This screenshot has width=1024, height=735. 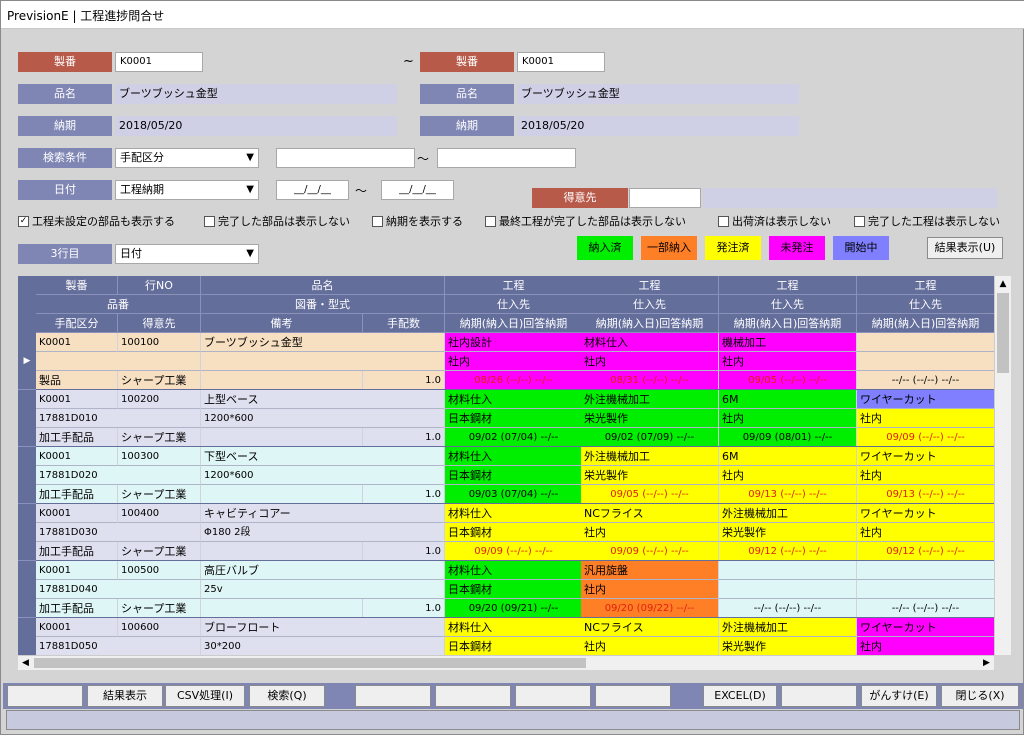 I want to click on cell-process-date: 08/26 (--/--) --/--, so click(x=514, y=380).